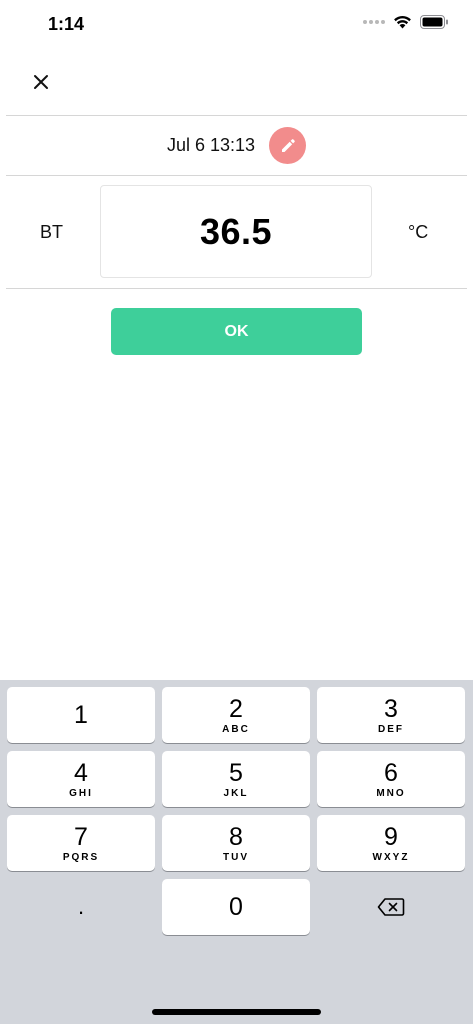 The image size is (473, 1024). I want to click on key-5: 5 JKL, so click(236, 779).